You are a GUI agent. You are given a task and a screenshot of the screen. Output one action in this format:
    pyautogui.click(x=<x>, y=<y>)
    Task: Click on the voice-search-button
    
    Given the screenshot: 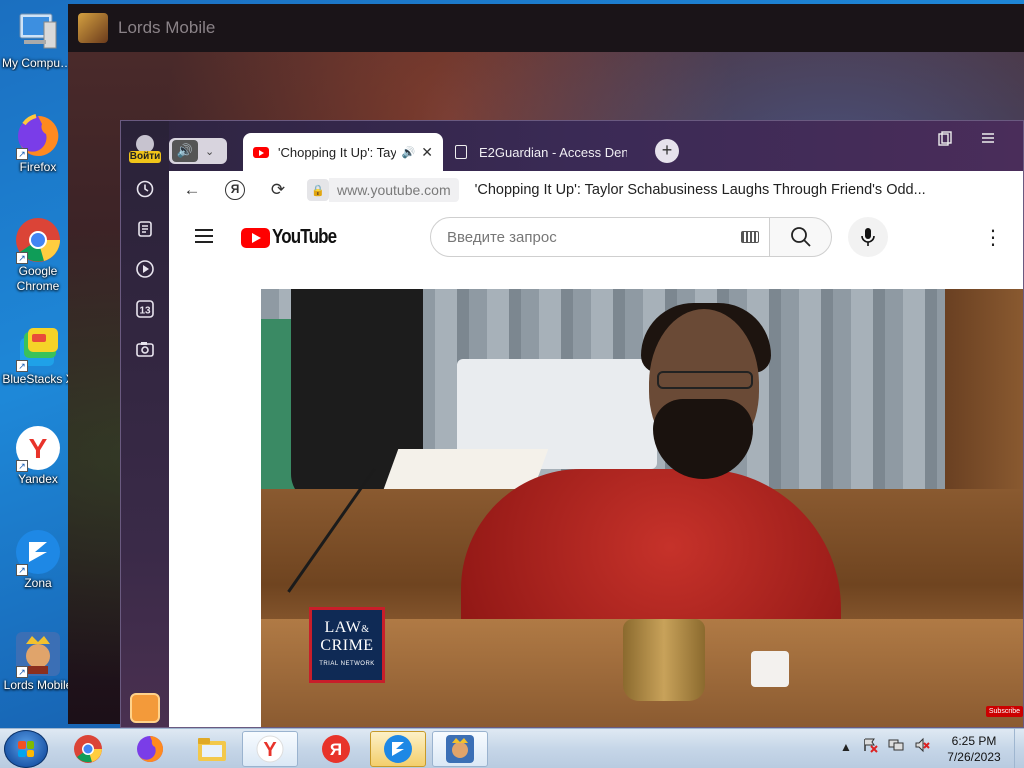 What is the action you would take?
    pyautogui.click(x=868, y=237)
    